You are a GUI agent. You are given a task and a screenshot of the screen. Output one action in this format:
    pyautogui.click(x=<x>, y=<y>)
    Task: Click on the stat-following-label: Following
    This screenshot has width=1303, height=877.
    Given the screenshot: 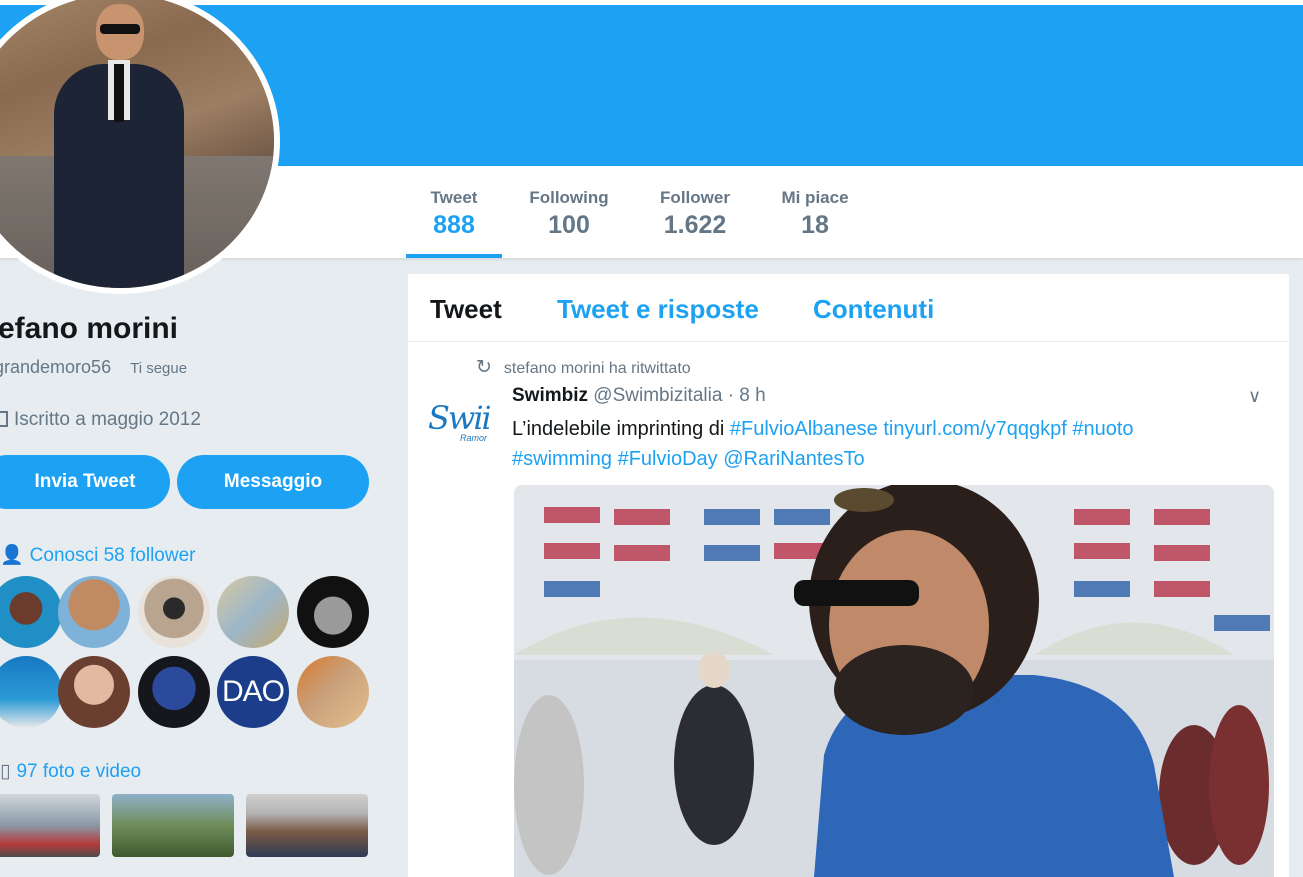 What is the action you would take?
    pyautogui.click(x=569, y=197)
    